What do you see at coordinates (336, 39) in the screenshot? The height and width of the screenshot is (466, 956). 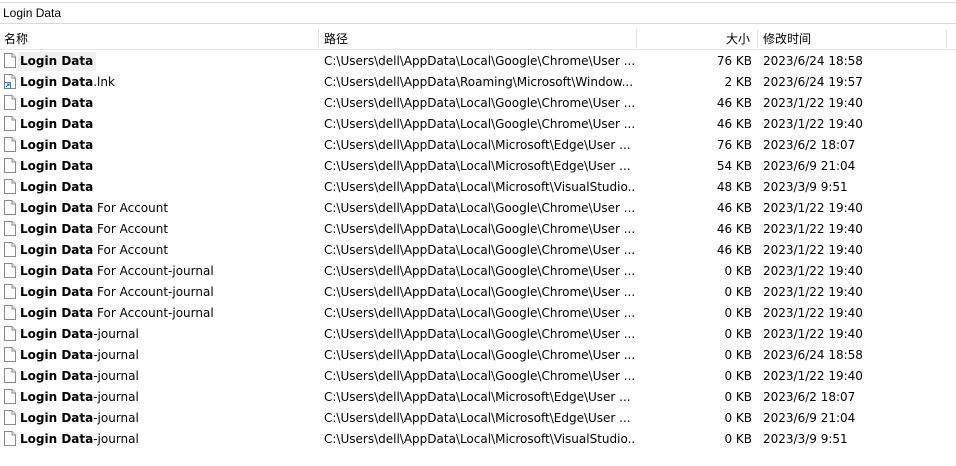 I see `column-header-path: 路径` at bounding box center [336, 39].